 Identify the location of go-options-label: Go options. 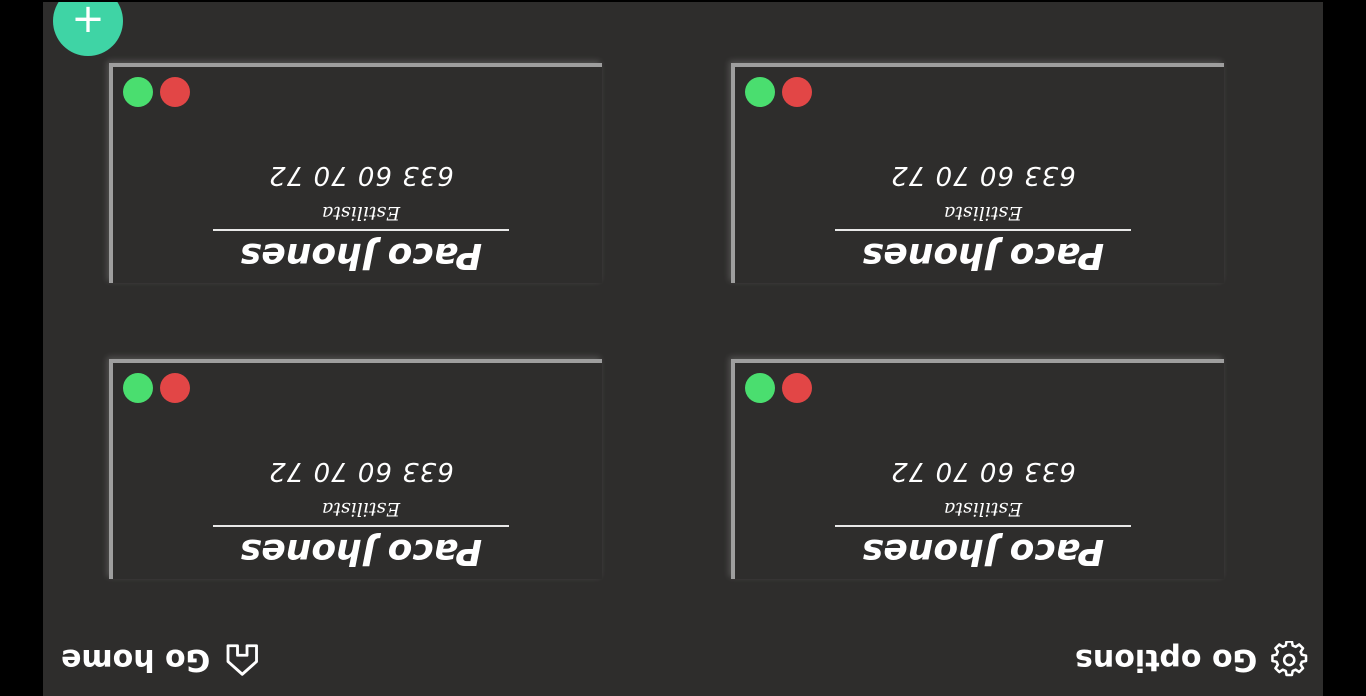
(1165, 660).